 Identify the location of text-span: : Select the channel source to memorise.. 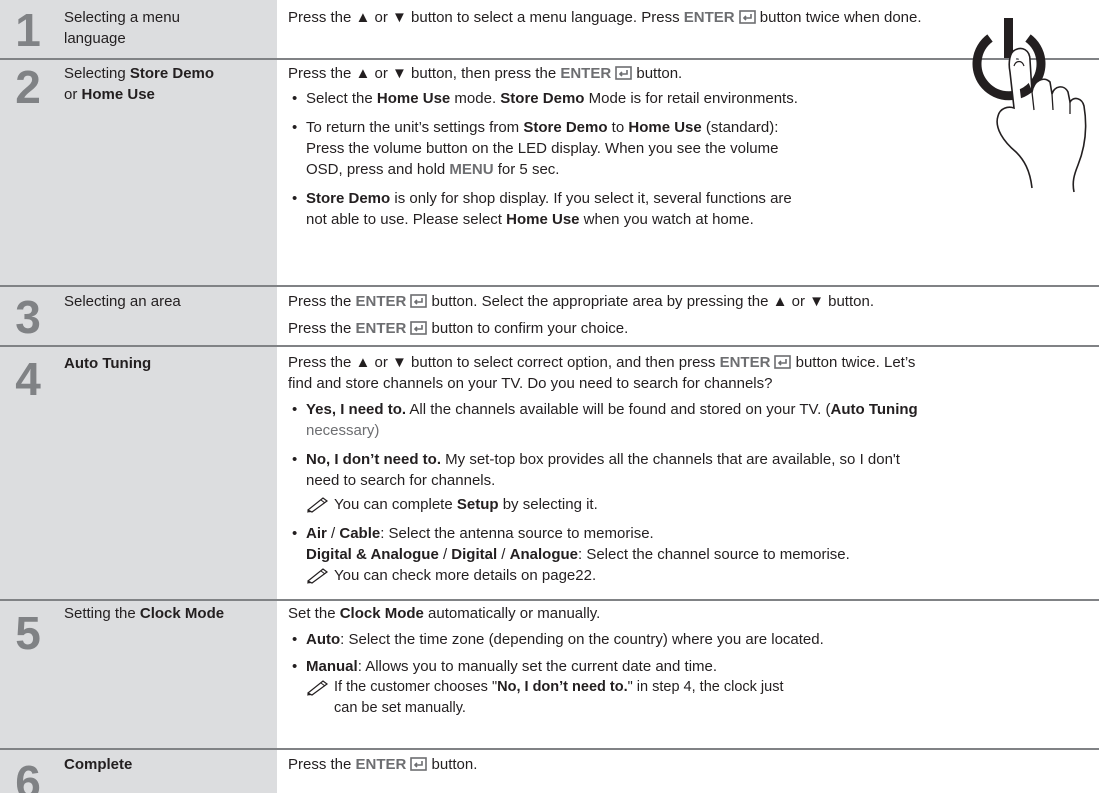
(714, 554).